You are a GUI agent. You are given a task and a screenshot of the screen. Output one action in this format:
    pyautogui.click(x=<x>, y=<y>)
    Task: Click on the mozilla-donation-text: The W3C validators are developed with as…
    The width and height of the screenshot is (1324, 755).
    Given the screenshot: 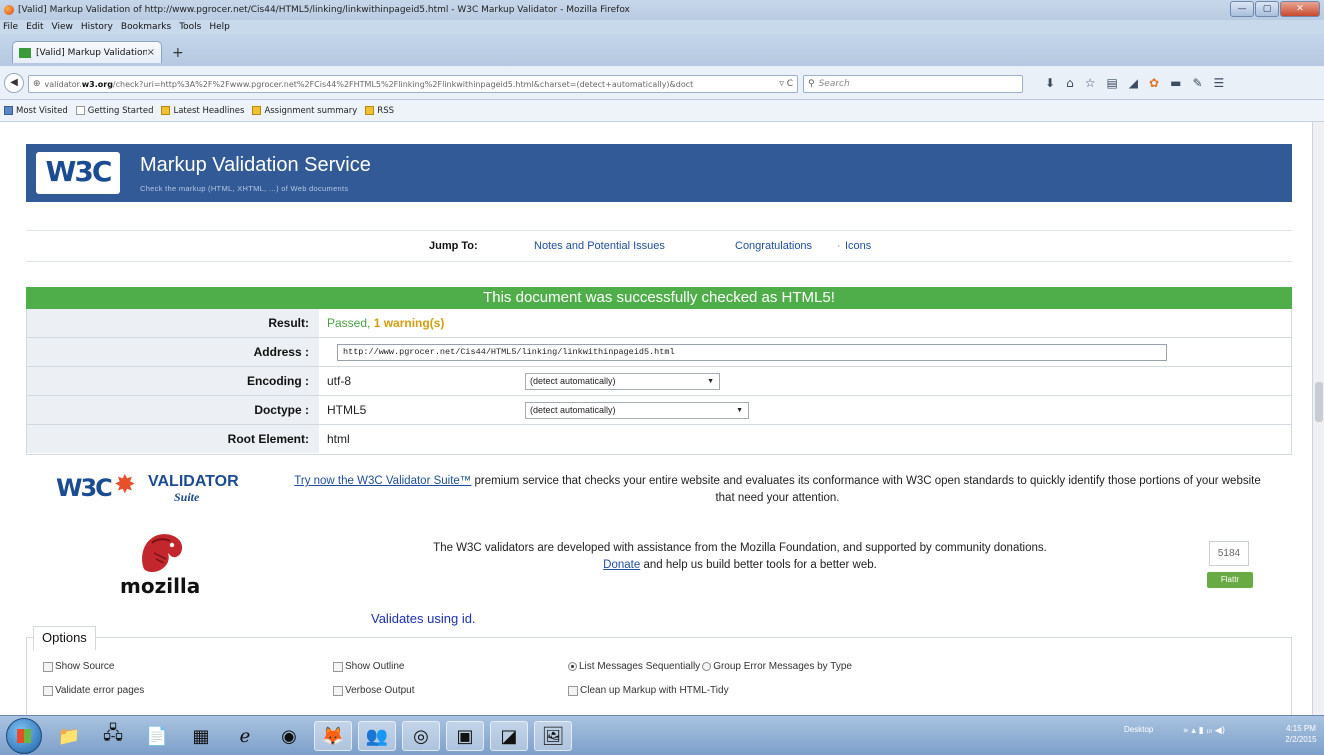 What is the action you would take?
    pyautogui.click(x=740, y=556)
    